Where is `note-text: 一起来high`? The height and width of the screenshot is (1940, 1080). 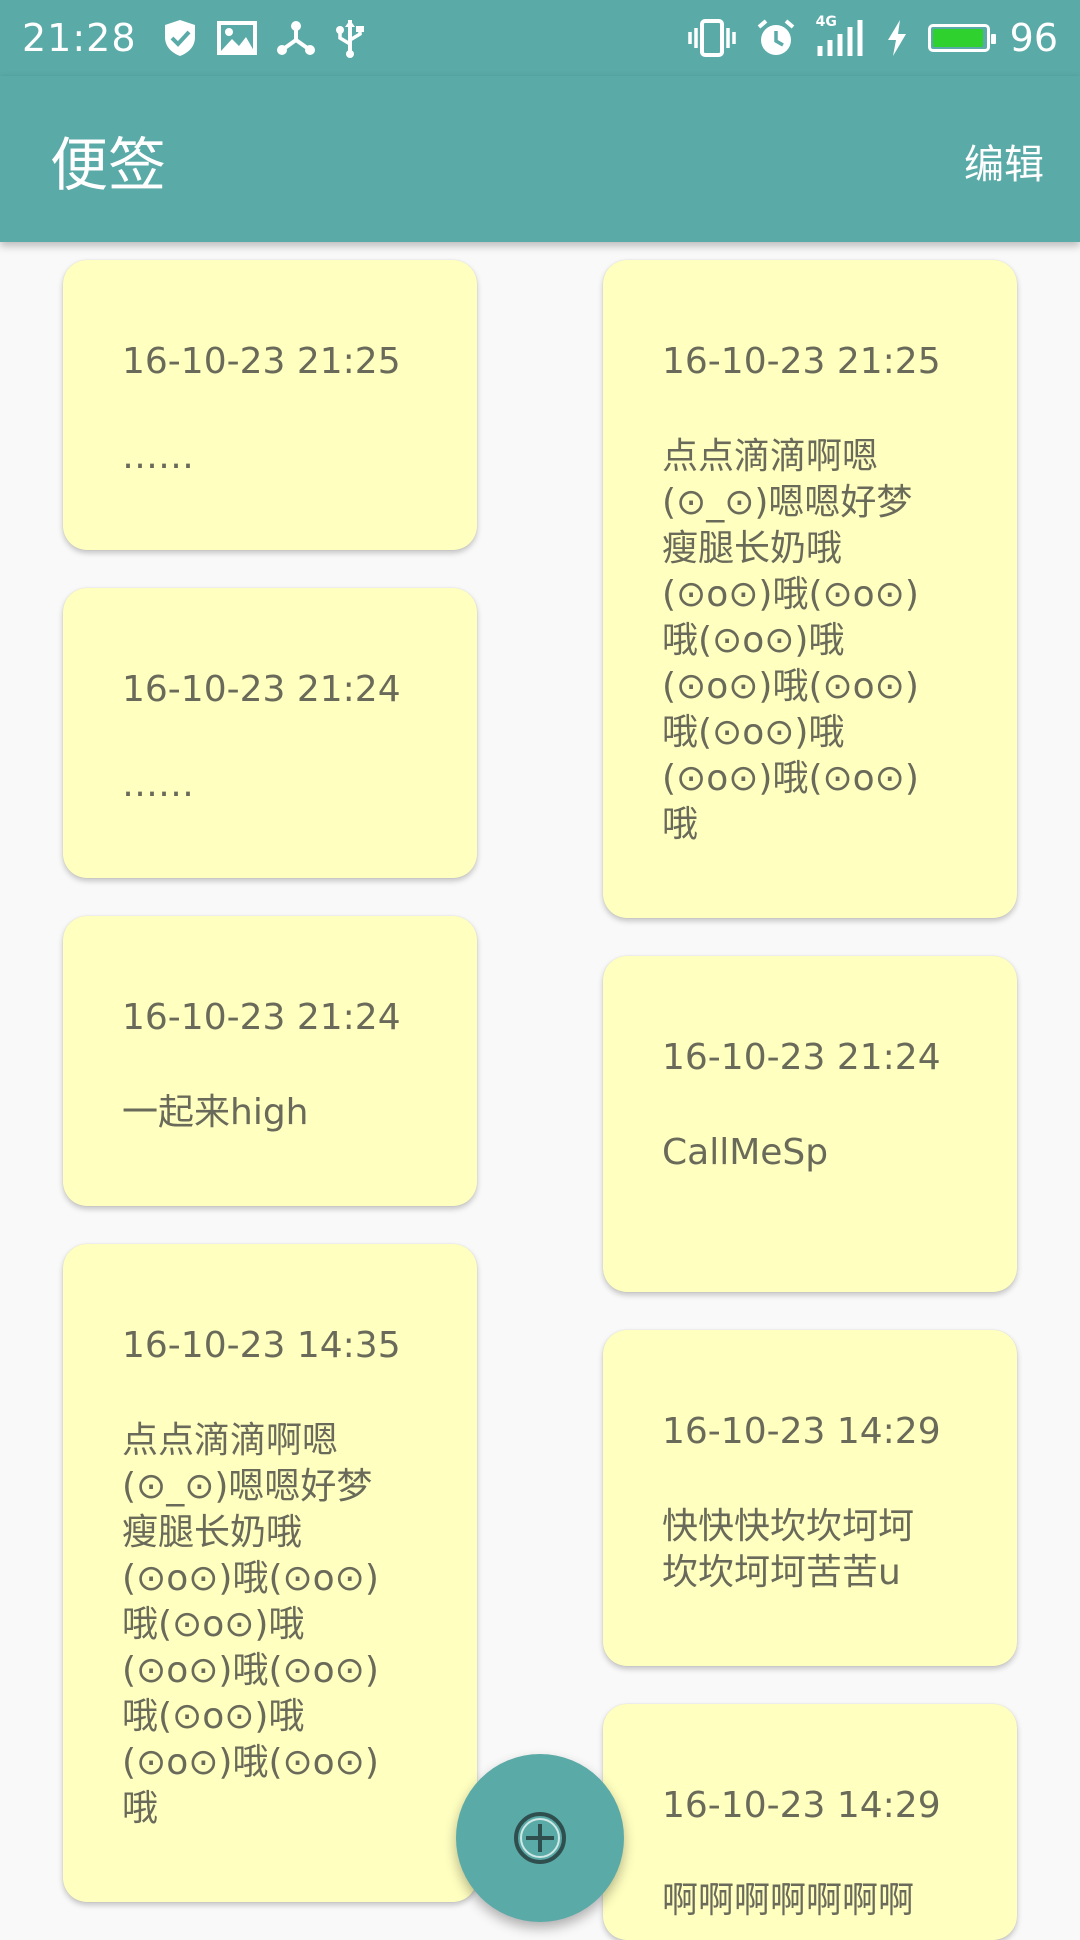
note-text: 一起来high is located at coordinates (215, 1112).